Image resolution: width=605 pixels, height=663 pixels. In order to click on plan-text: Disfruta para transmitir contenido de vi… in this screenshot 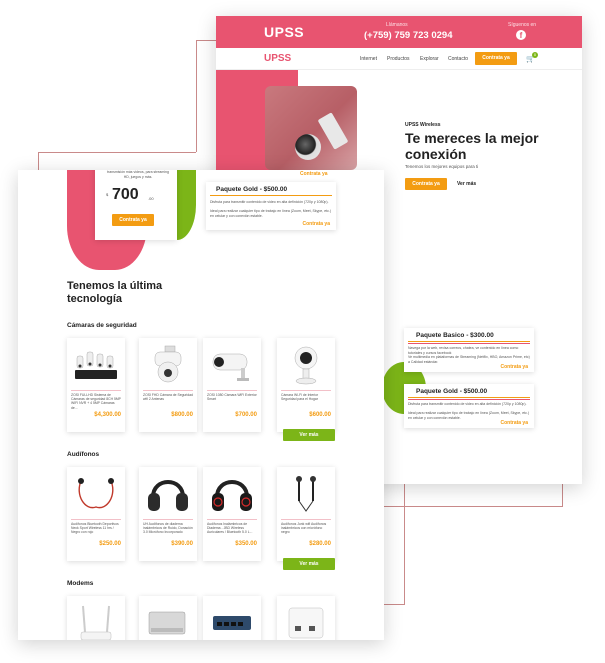, I will do `click(467, 404)`.